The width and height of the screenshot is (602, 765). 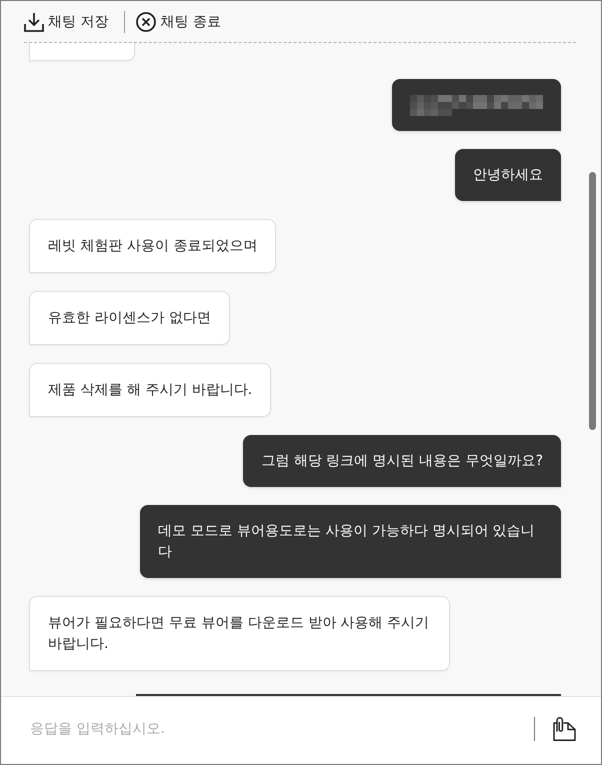 I want to click on chat-bubble: 레빗 체험판 사용이 종료되었으며, so click(x=152, y=246).